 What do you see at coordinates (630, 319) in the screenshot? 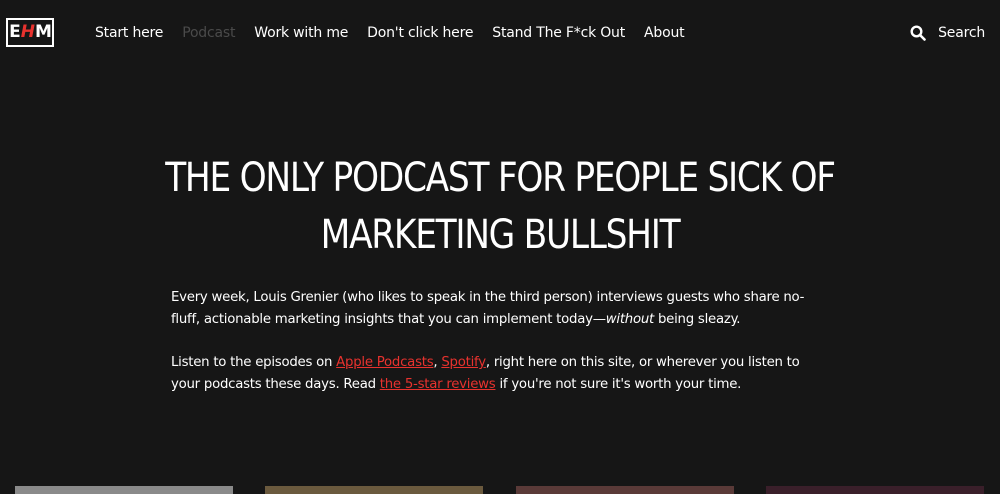
I see `intro-emphasis: without` at bounding box center [630, 319].